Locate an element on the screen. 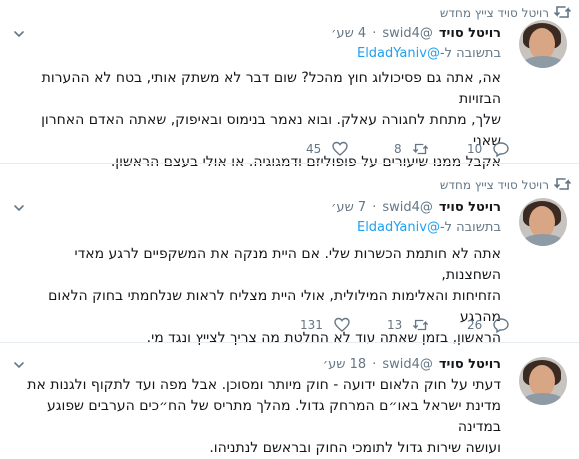  tweet-header: רויטל סויד @swid4 · 18 שע׳ is located at coordinates (412, 364).